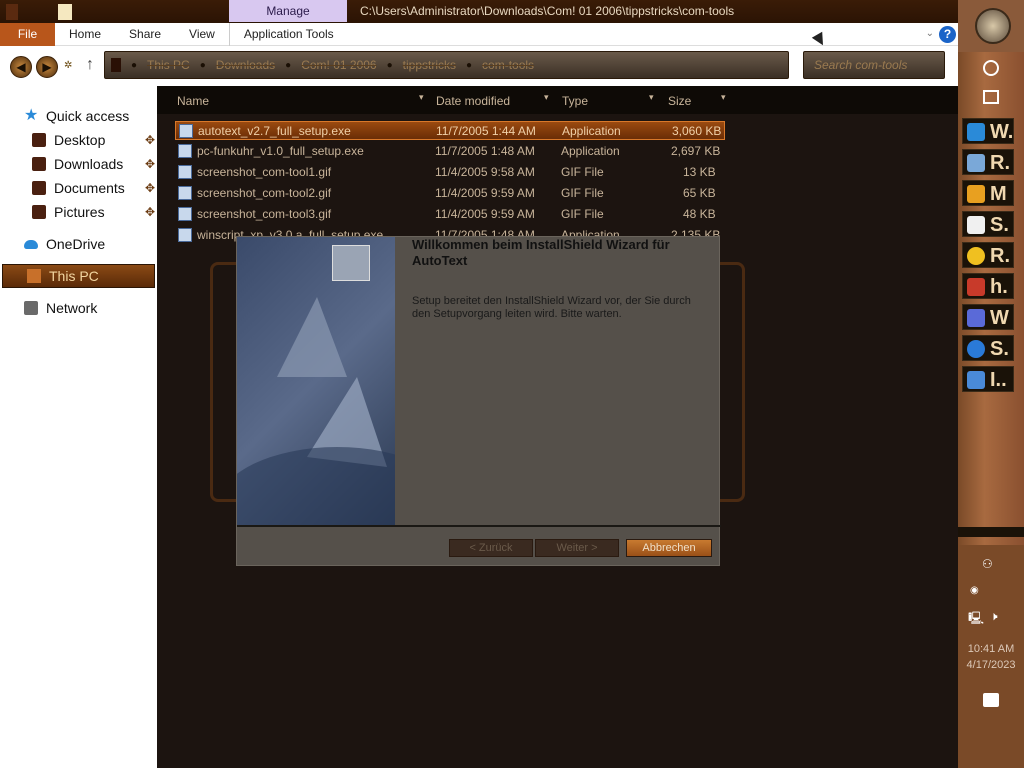 This screenshot has height=768, width=1024. I want to click on clock: 10:41 AM 4/17/2023, so click(991, 657).